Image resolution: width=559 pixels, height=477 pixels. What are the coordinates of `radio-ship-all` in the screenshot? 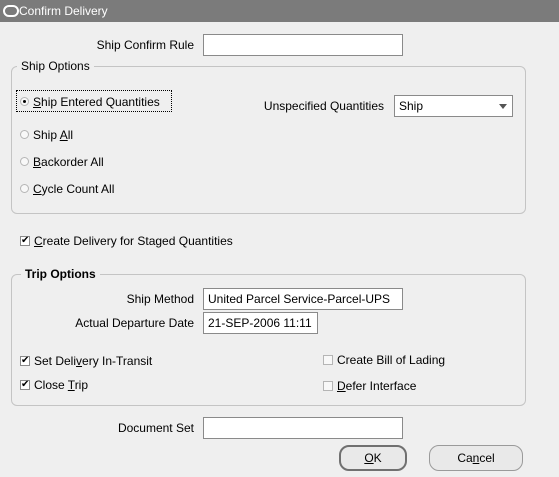 It's located at (24, 134).